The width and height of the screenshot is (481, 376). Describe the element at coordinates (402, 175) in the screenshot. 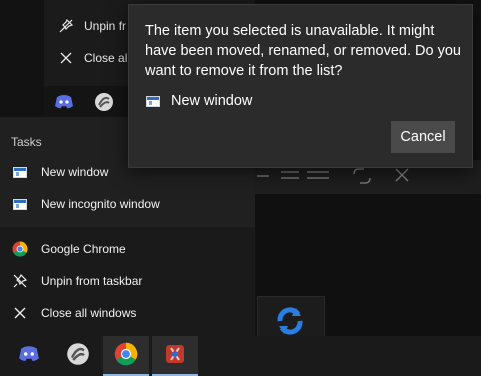

I see `background-close-icon` at that location.